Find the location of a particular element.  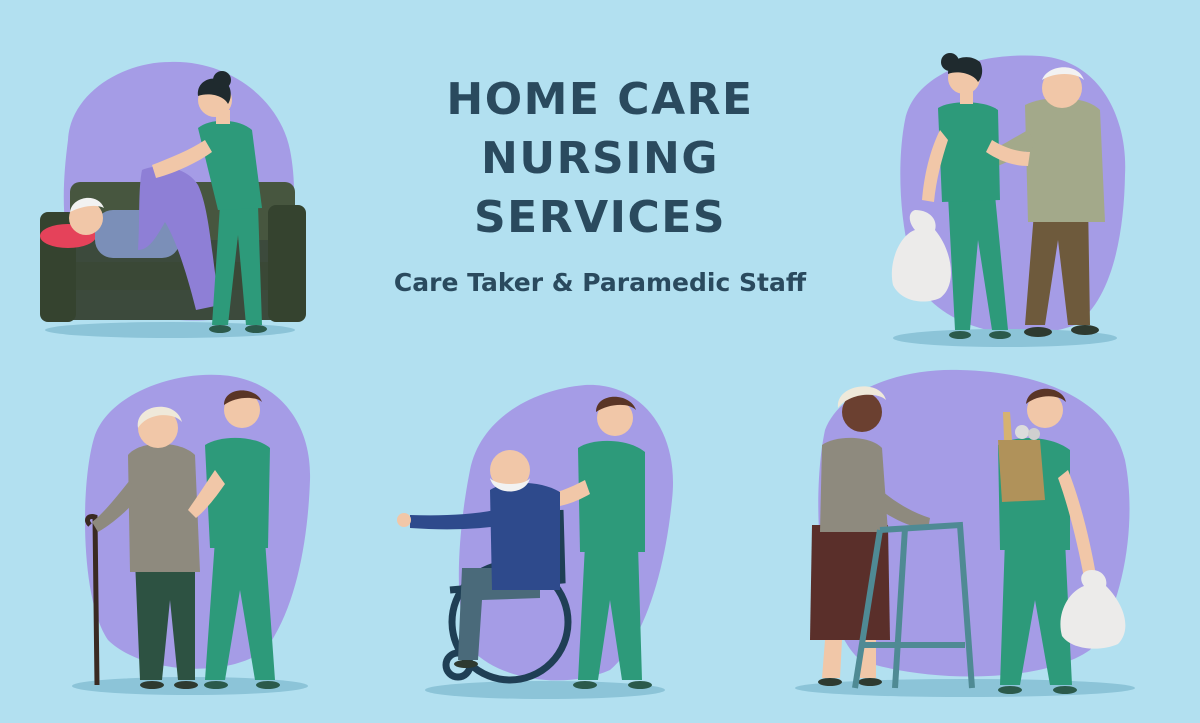

scene-wheelchair is located at coordinates (535, 541).